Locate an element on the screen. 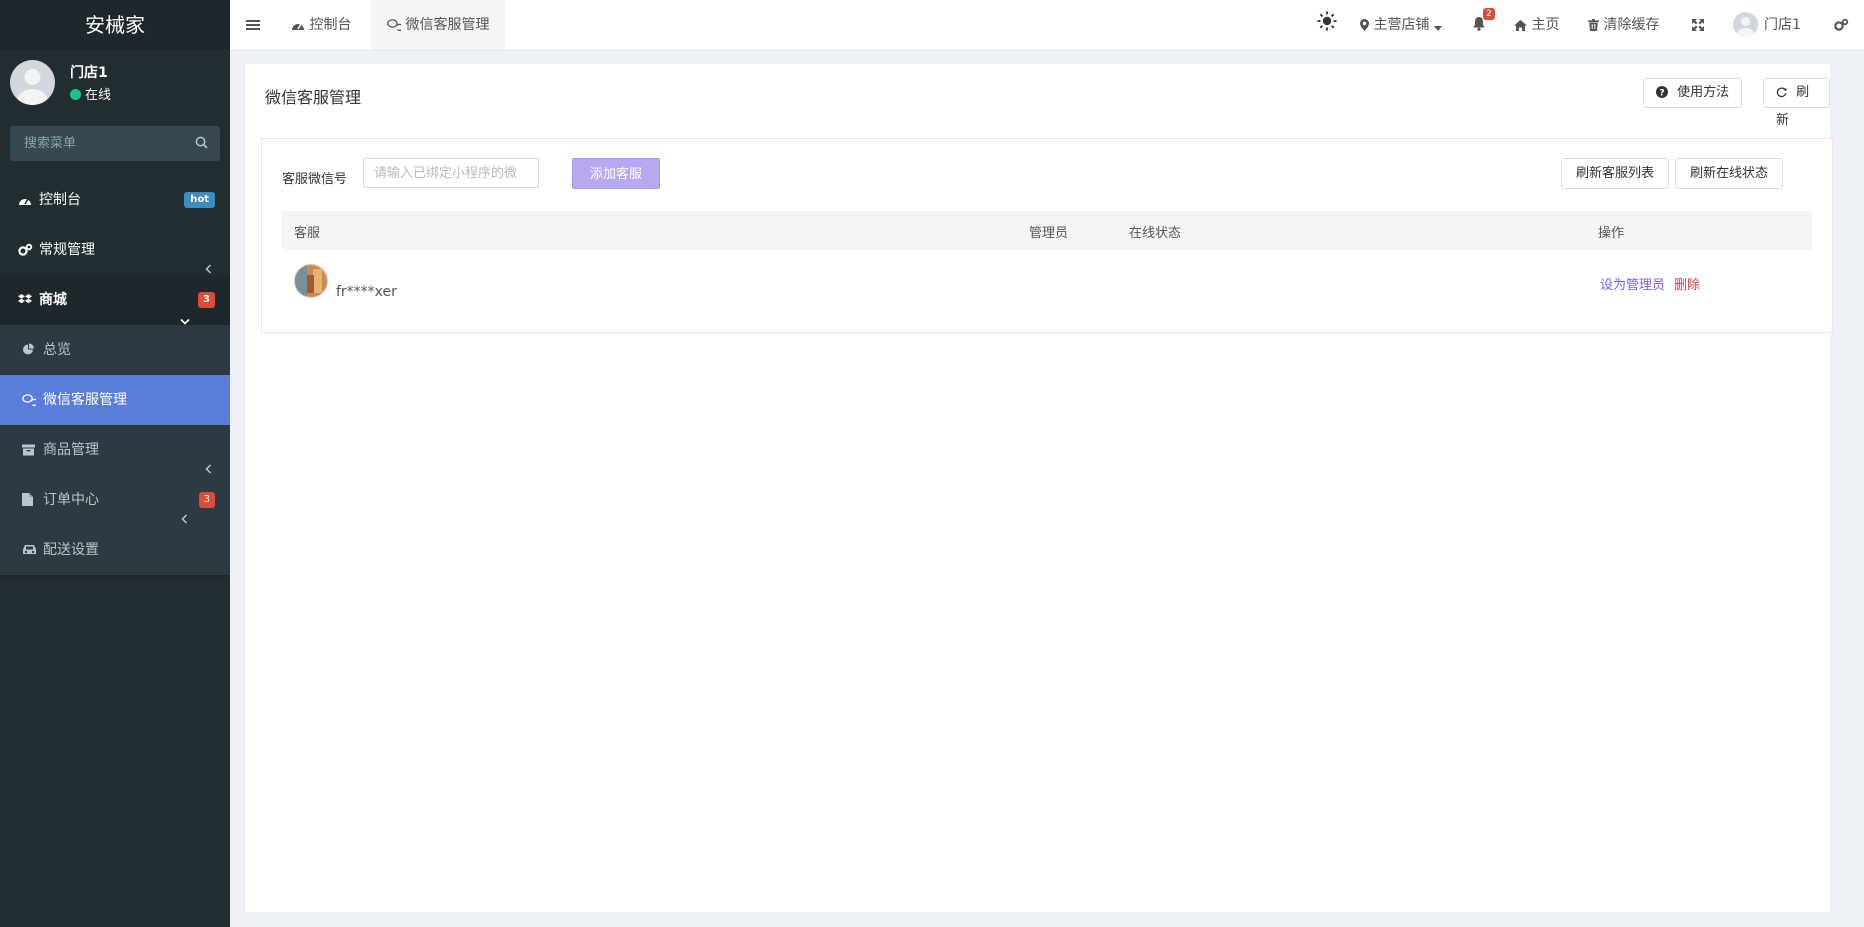 The width and height of the screenshot is (1864, 927). sidebar-item-label: 订单中心 is located at coordinates (71, 500).